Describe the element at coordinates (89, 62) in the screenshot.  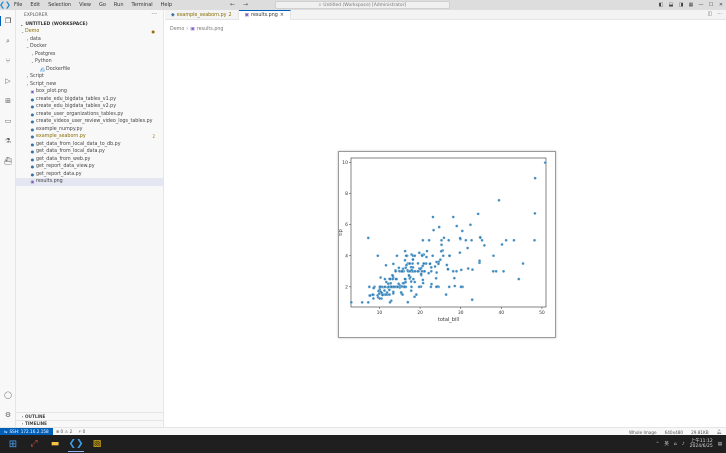
I see `tree-folder: ⌄ Python` at that location.